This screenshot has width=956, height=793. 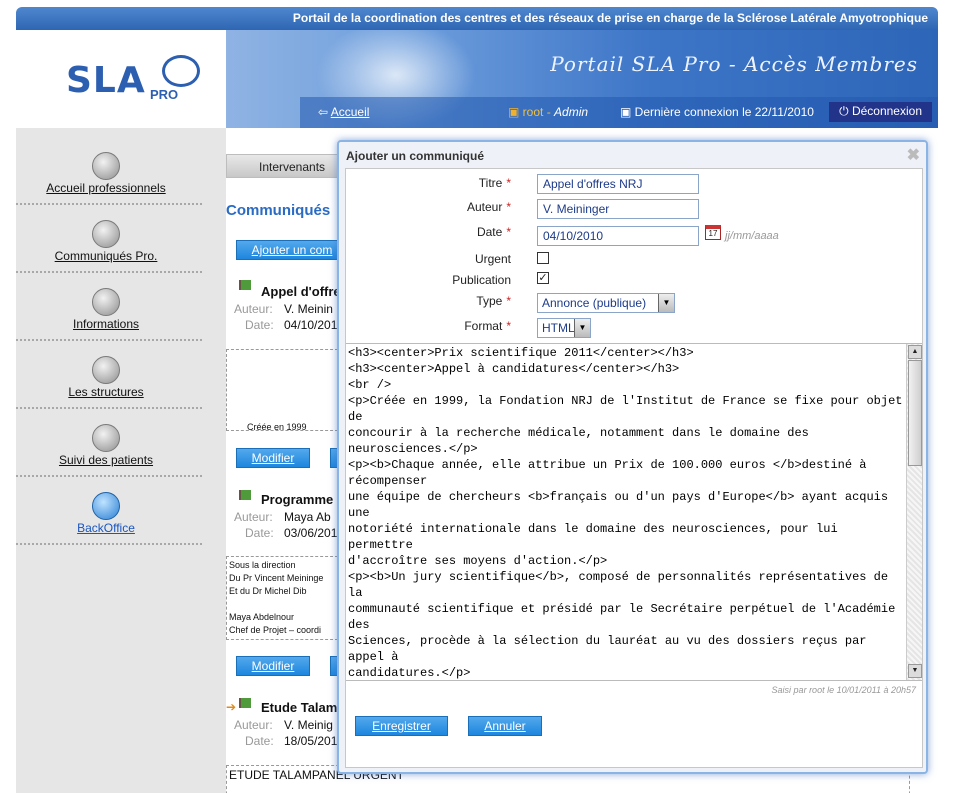 What do you see at coordinates (915, 413) in the screenshot?
I see `scrollbar-thumb` at bounding box center [915, 413].